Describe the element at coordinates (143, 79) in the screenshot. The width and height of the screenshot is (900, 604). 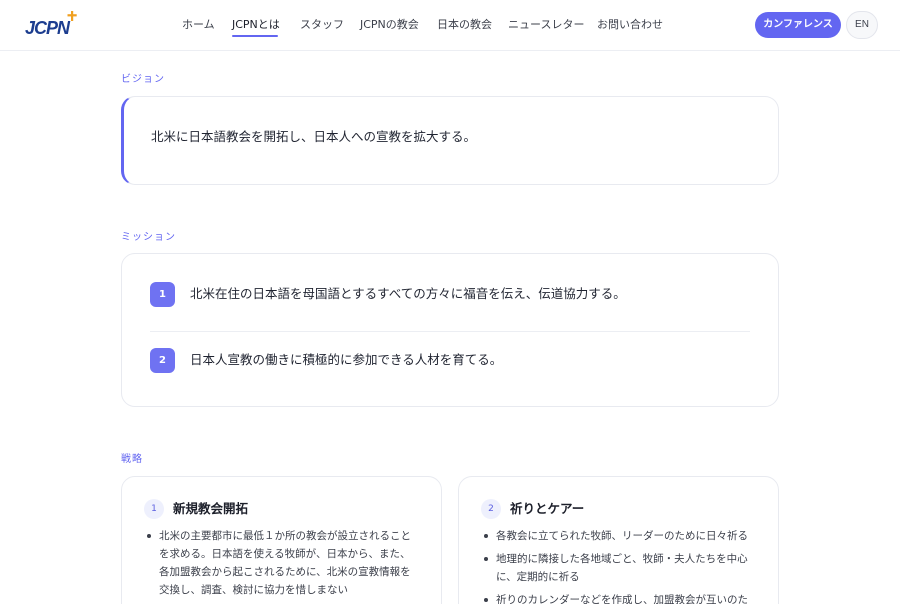
I see `vision-section-label: ビジョン` at that location.